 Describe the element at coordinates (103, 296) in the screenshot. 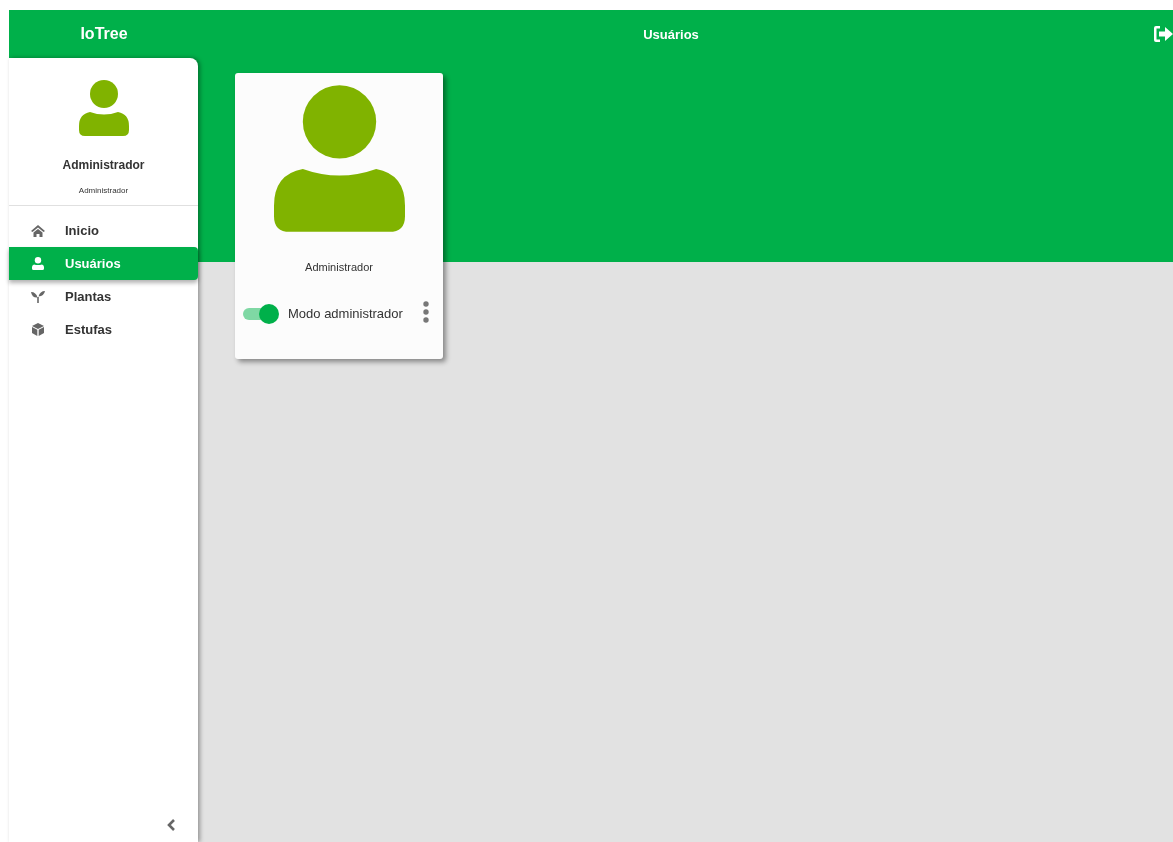

I see `nav-item: Plantas` at that location.